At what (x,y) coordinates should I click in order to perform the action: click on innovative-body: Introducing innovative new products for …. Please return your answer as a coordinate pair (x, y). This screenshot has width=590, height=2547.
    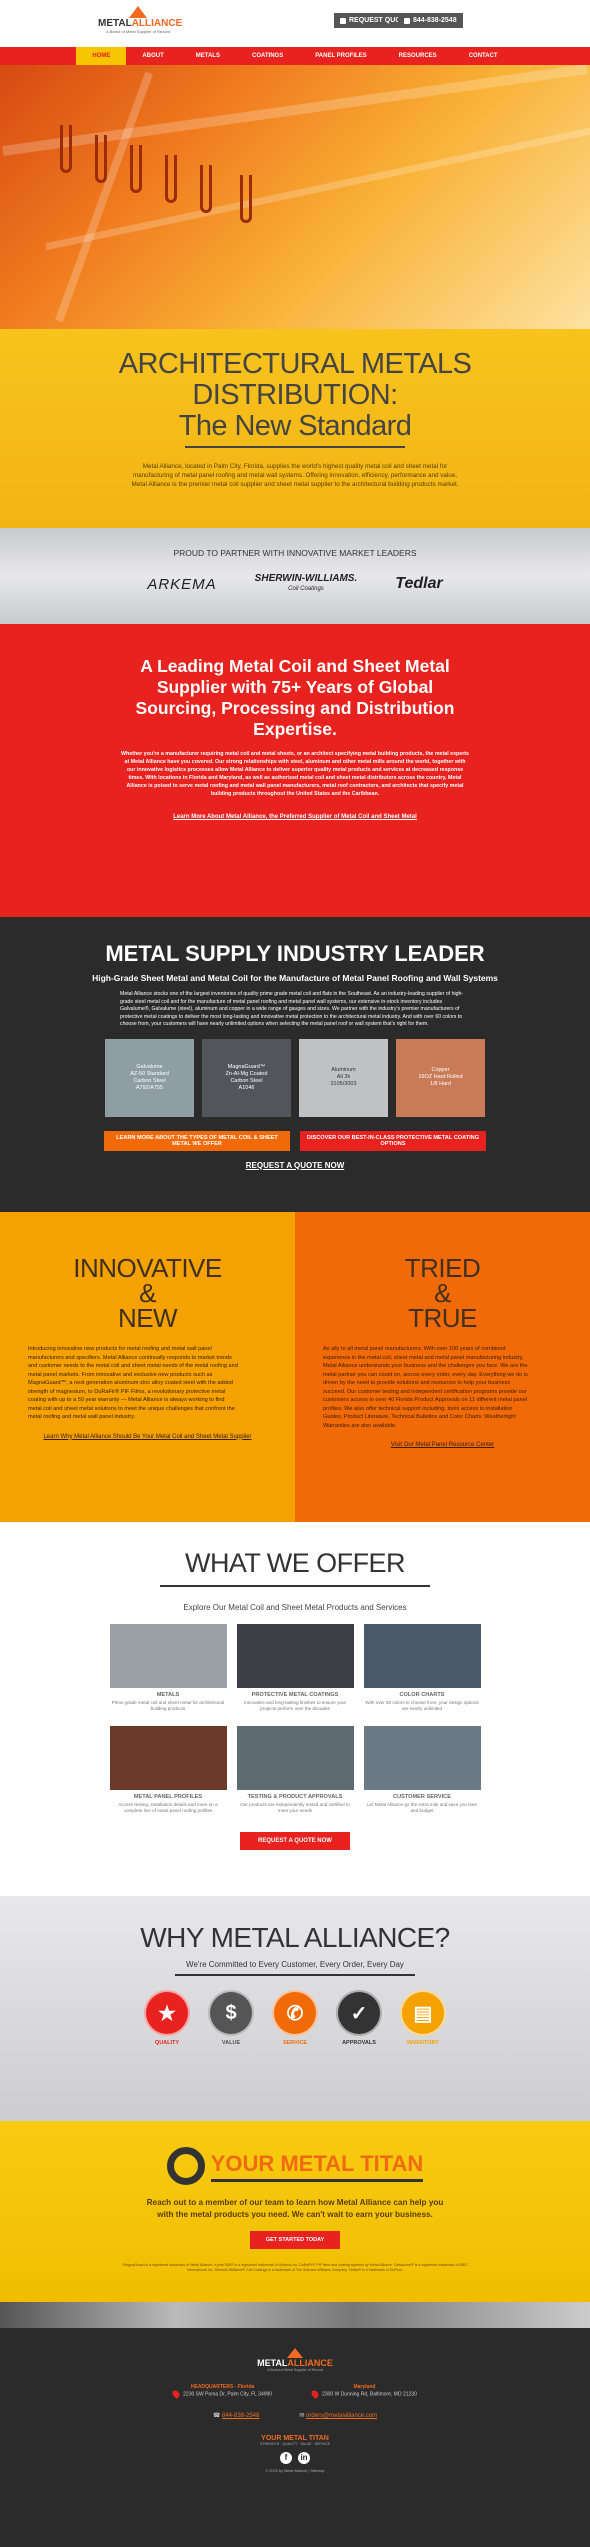
    Looking at the image, I should click on (133, 1383).